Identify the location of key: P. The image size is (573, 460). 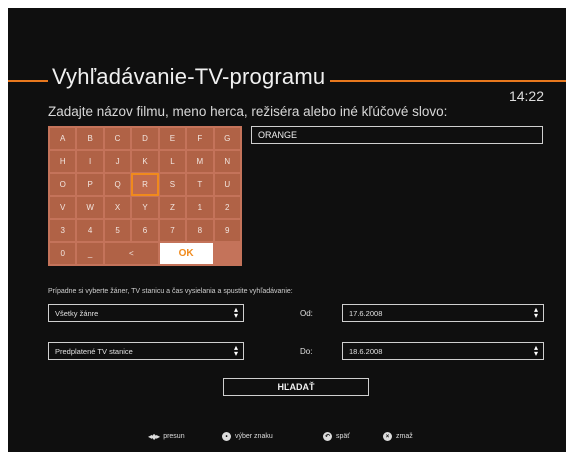
(90, 184).